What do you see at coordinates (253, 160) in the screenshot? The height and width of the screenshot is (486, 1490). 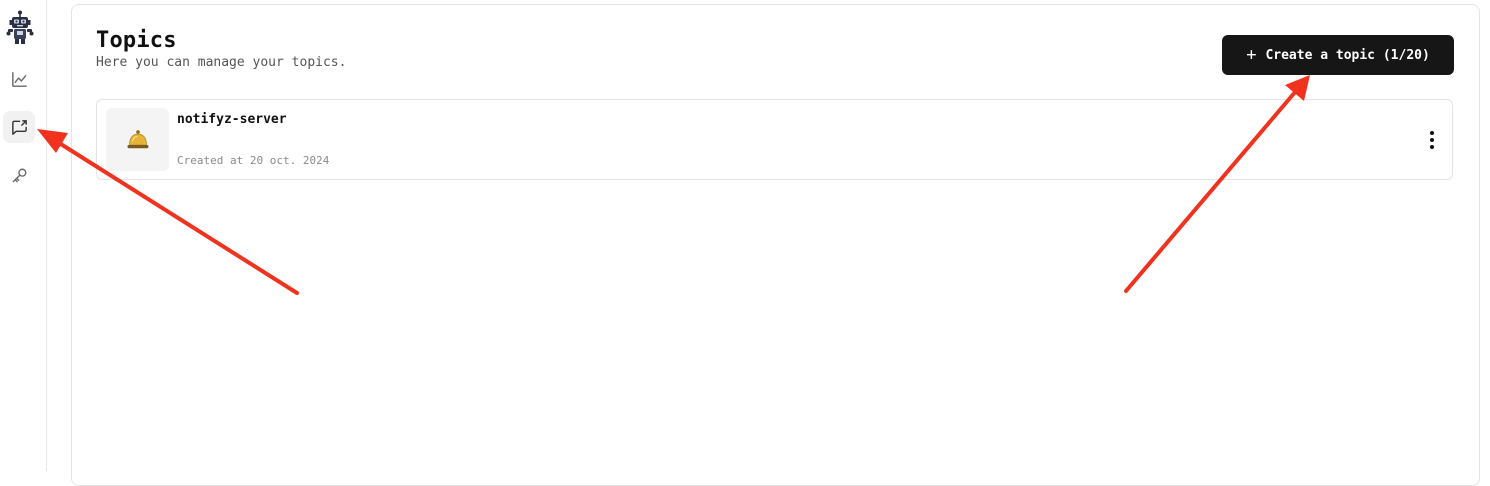 I see `topic-created-date: Created at 20 oct. 2024` at bounding box center [253, 160].